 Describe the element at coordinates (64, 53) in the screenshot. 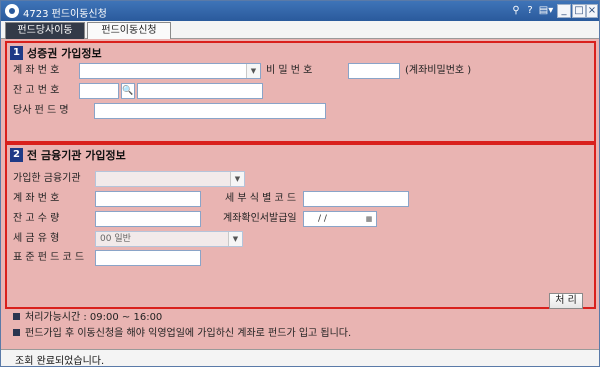

I see `section1-title-text: 성증권 가입정보` at that location.